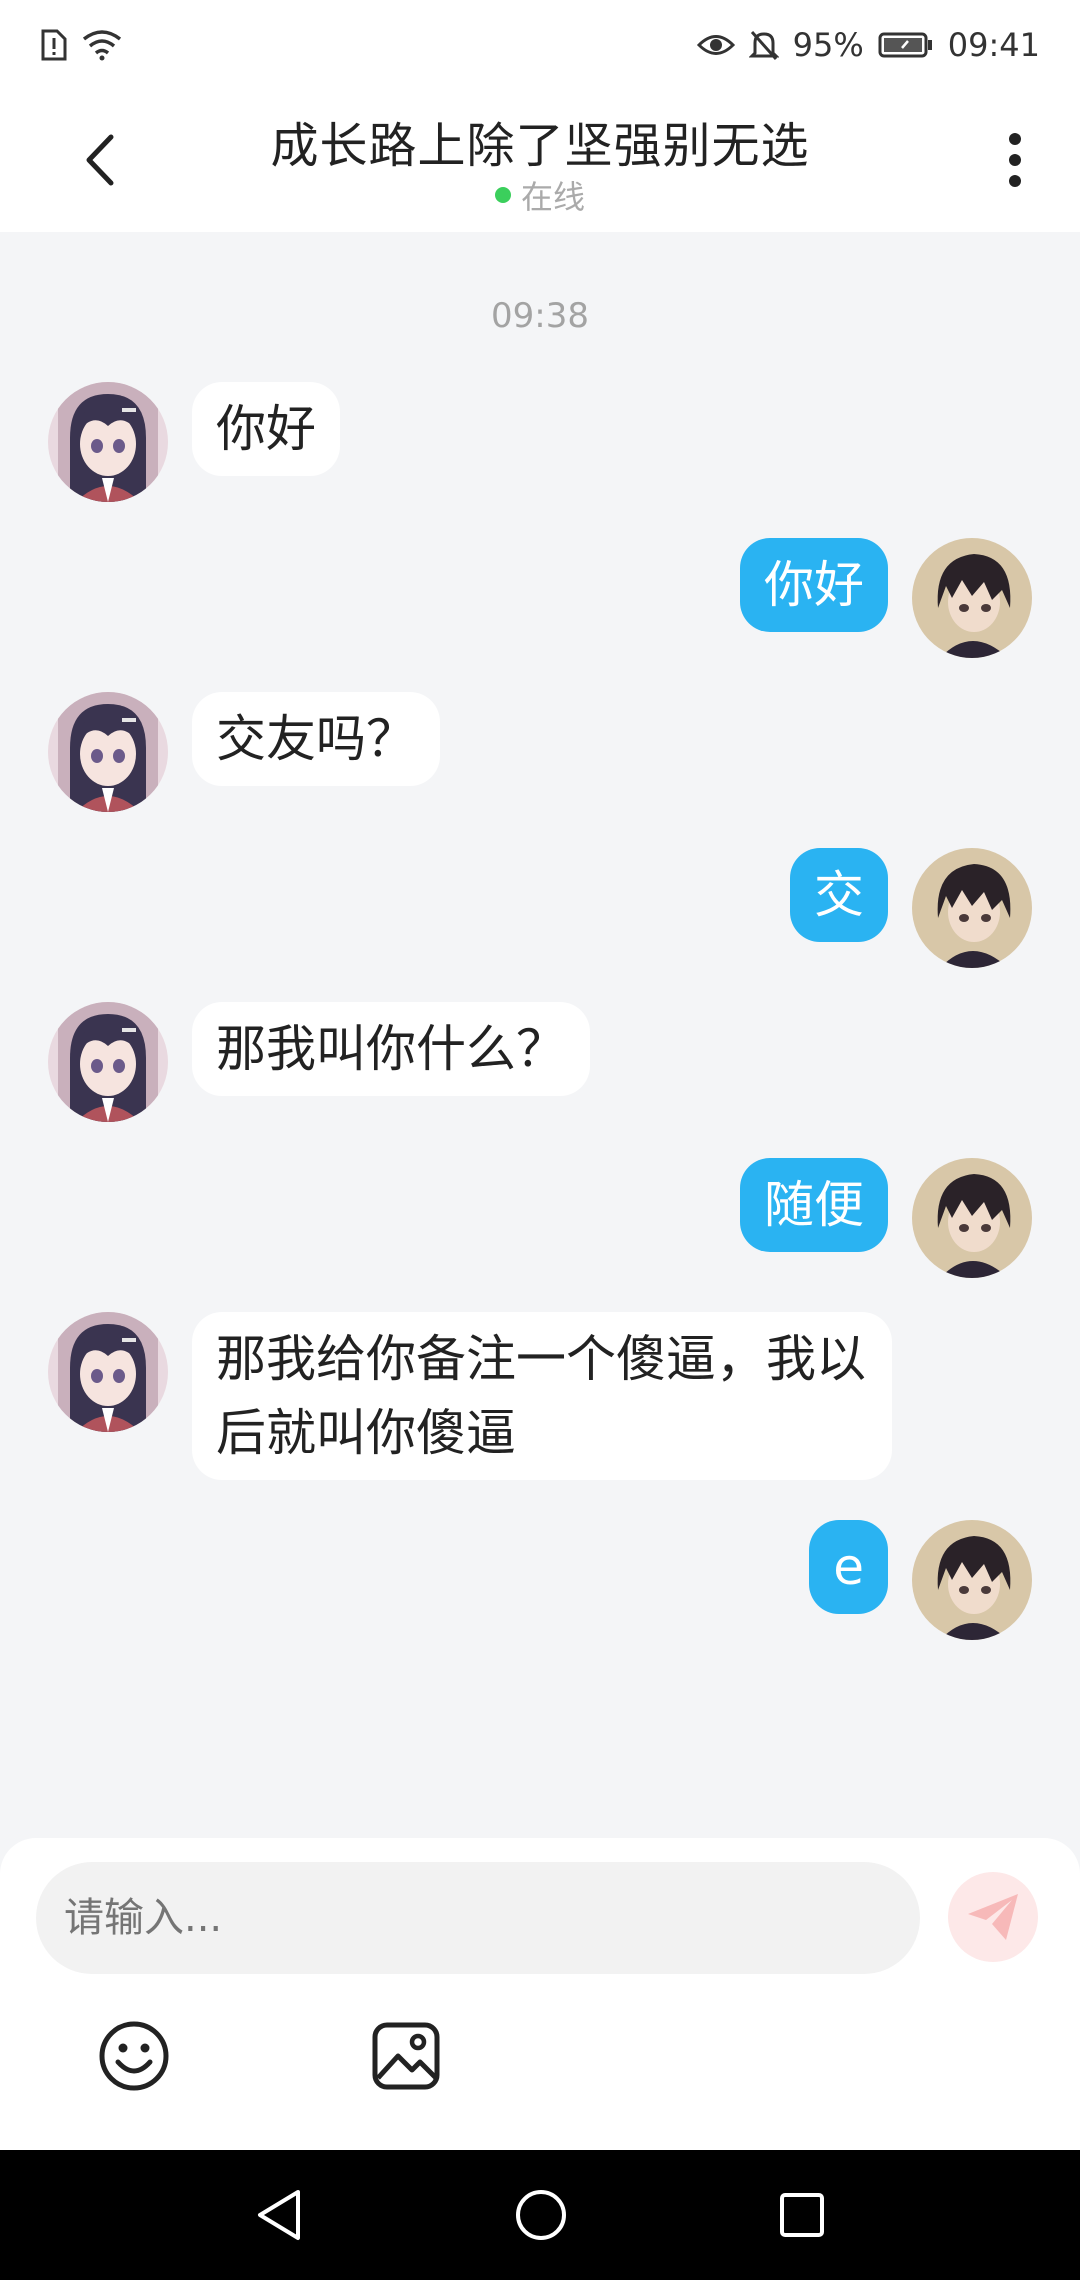 The image size is (1080, 2280). I want to click on sim-alert-icon, so click(54, 45).